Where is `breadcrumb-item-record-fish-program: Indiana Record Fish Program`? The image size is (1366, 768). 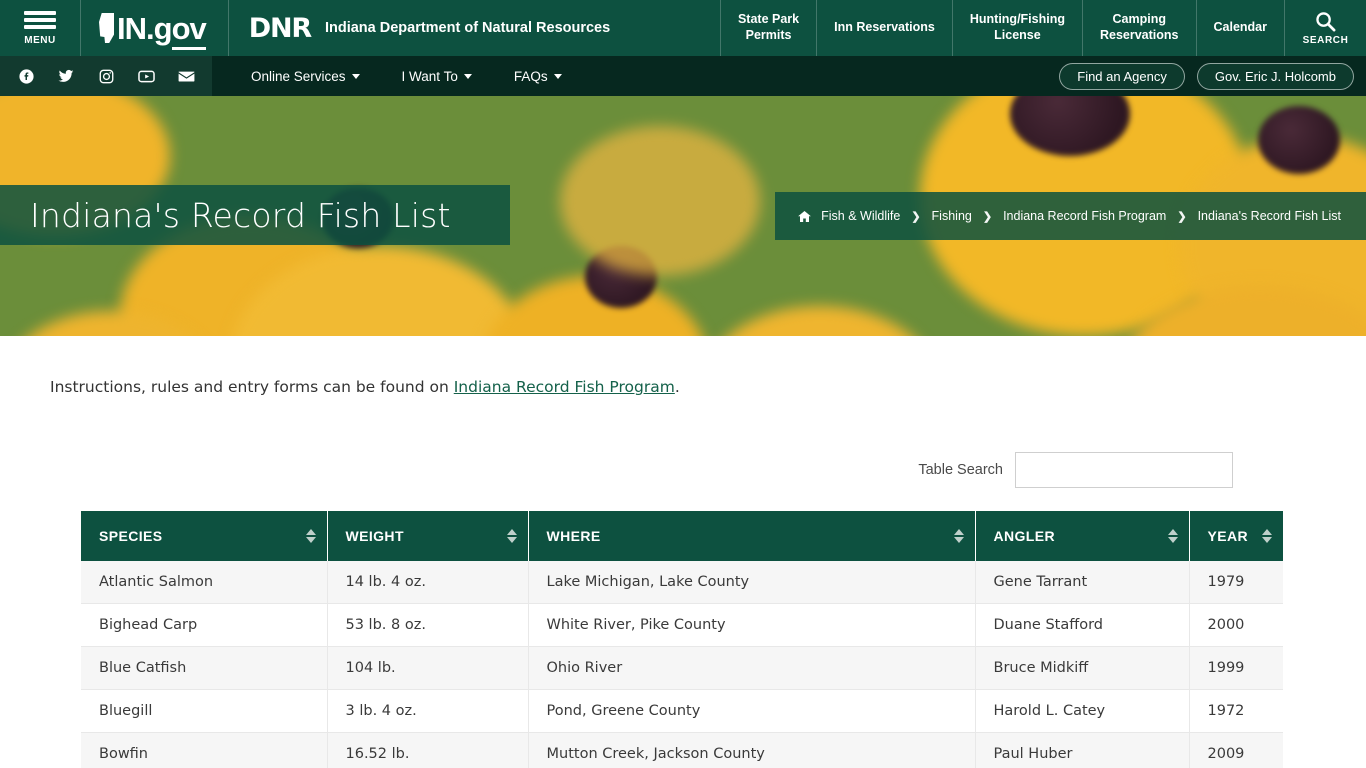
breadcrumb-item-record-fish-program: Indiana Record Fish Program is located at coordinates (1084, 216).